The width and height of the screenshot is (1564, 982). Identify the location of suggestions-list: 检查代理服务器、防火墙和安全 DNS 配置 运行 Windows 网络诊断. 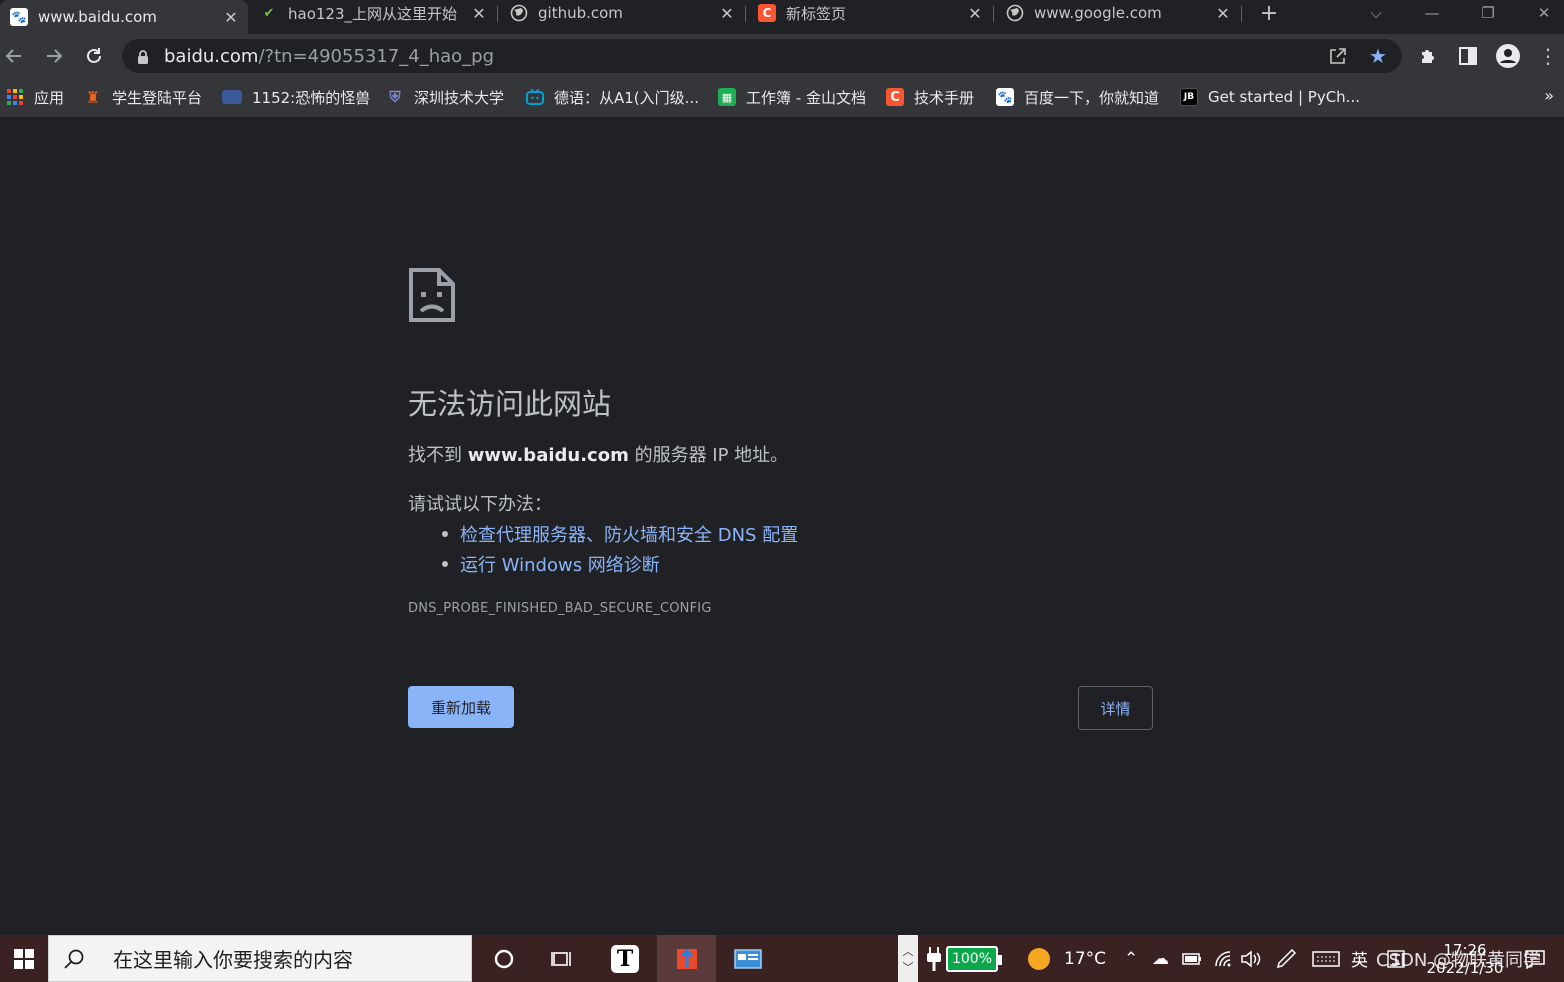
(619, 549).